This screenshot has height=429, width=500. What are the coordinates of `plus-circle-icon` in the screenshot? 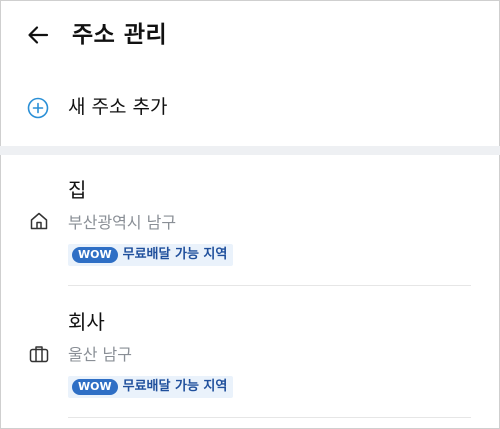 It's located at (38, 108).